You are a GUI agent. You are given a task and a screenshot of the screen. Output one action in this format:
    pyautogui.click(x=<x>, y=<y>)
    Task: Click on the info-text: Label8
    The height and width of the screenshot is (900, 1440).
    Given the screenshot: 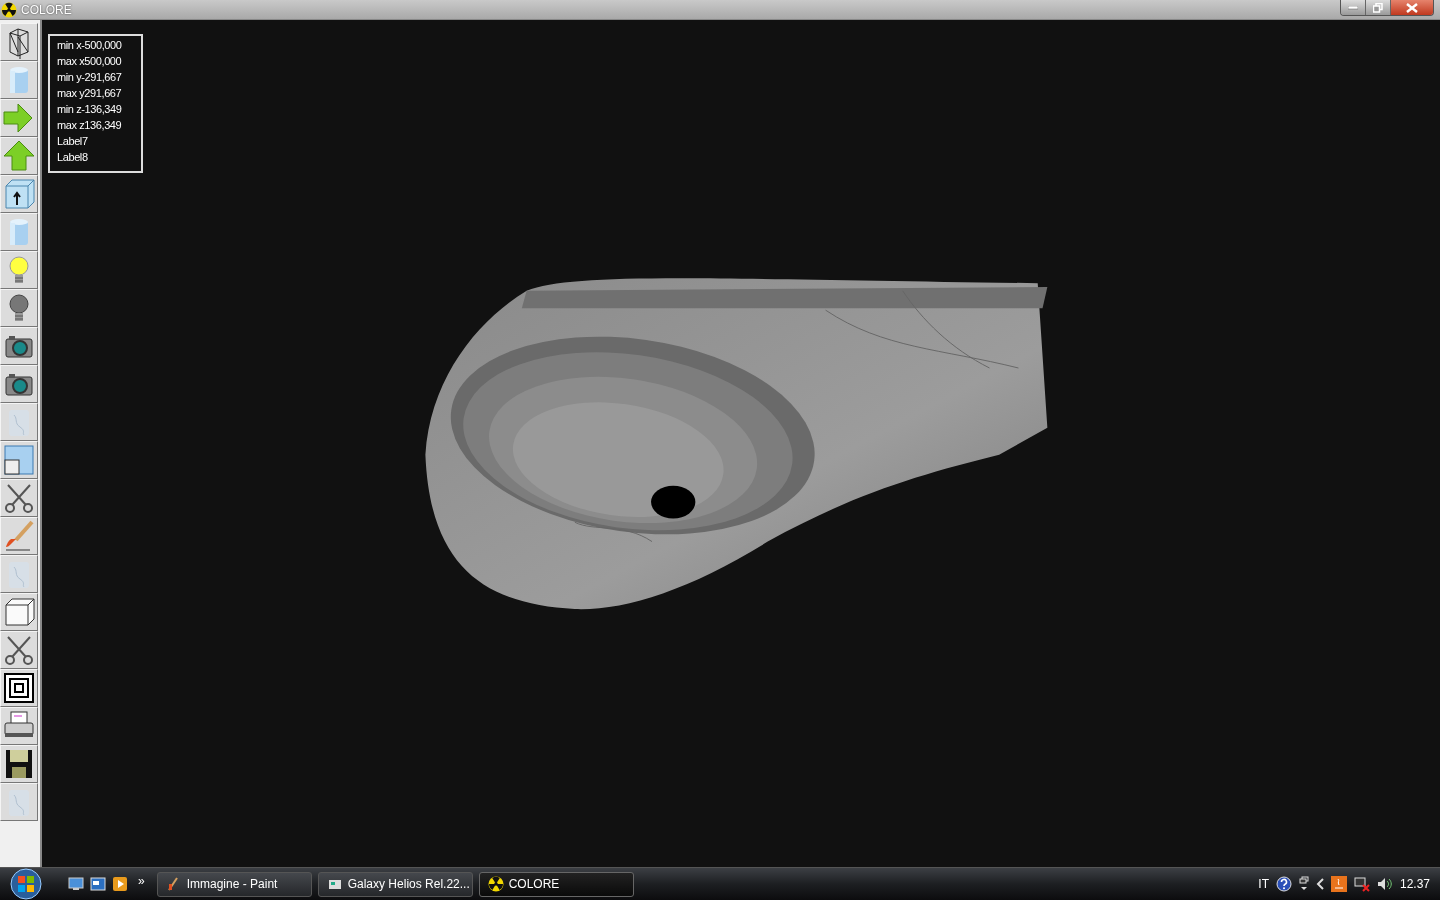 What is the action you would take?
    pyautogui.click(x=73, y=157)
    